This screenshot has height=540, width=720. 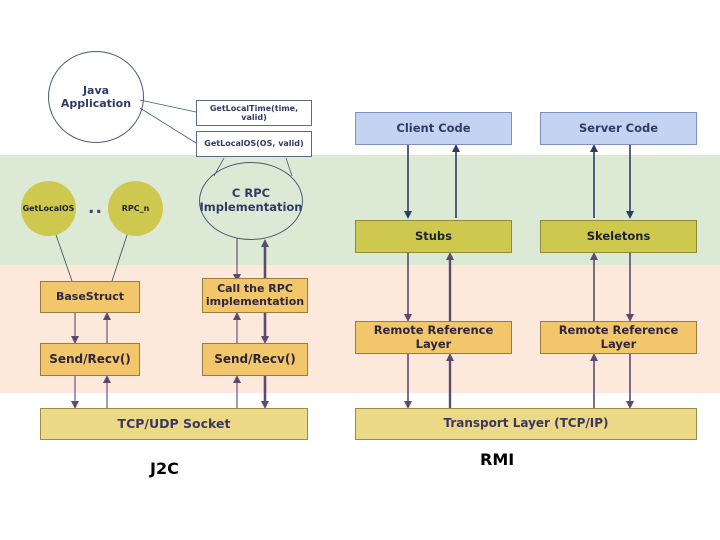 I want to click on skeletons-box: Skeletons, so click(x=618, y=236).